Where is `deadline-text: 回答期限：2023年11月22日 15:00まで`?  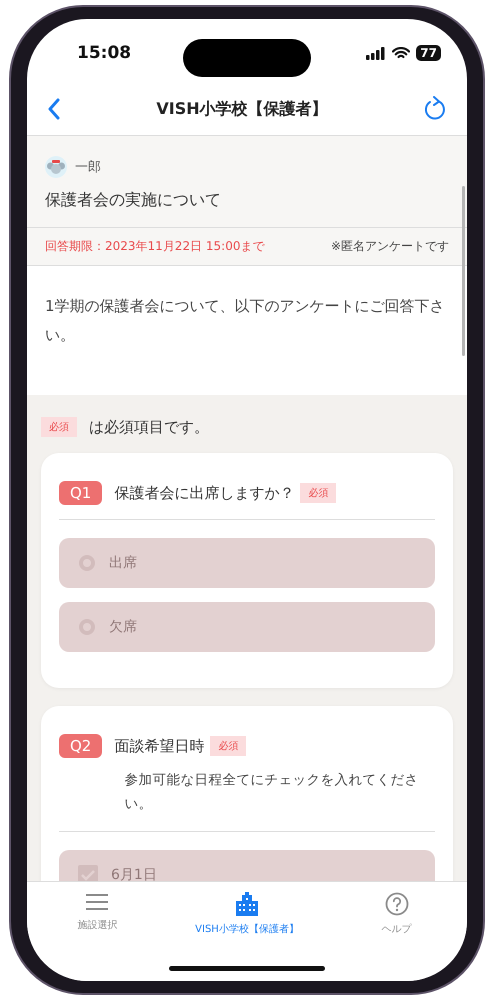 deadline-text: 回答期限：2023年11月22日 15:00まで is located at coordinates (154, 246).